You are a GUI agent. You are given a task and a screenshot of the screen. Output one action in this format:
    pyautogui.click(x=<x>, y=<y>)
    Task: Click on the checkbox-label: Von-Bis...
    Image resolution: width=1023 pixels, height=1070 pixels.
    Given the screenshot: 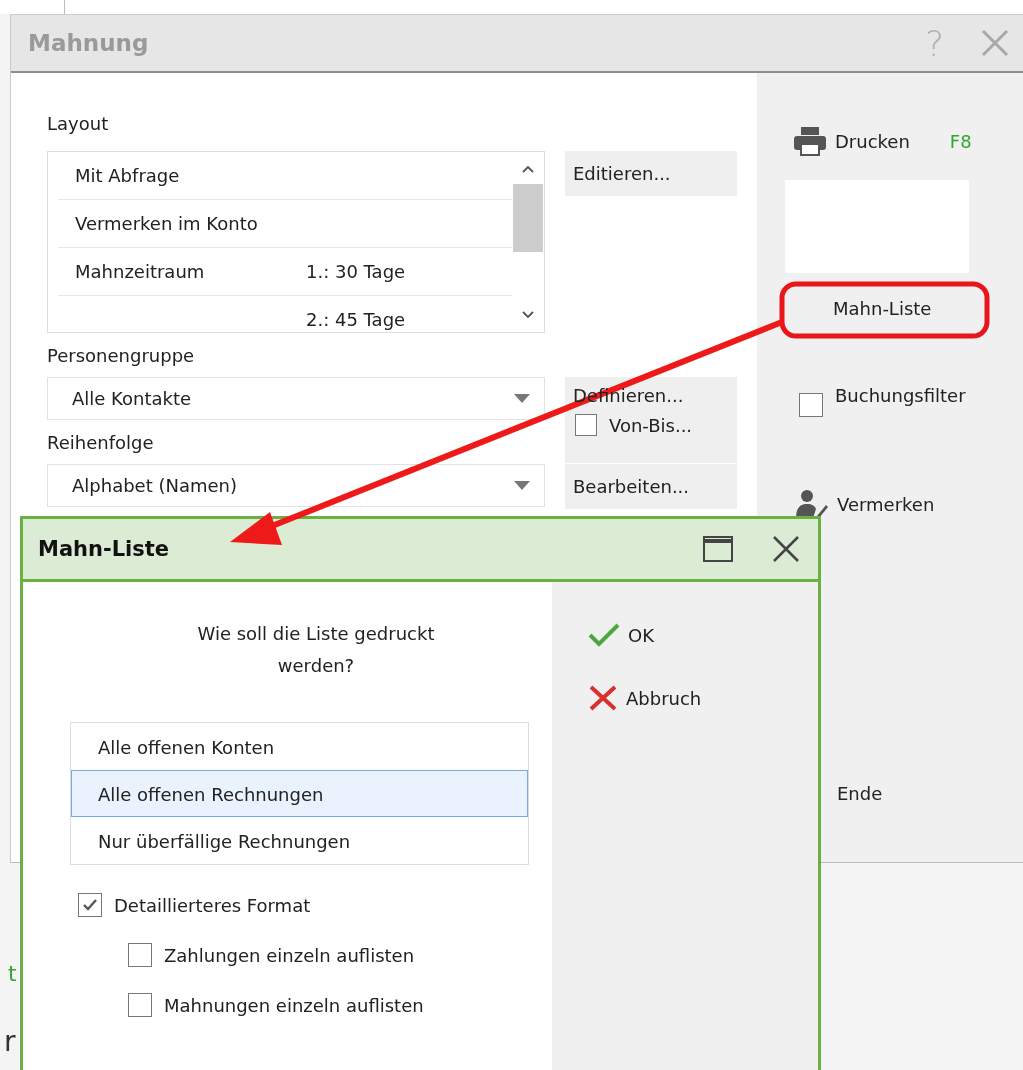 What is the action you would take?
    pyautogui.click(x=651, y=425)
    